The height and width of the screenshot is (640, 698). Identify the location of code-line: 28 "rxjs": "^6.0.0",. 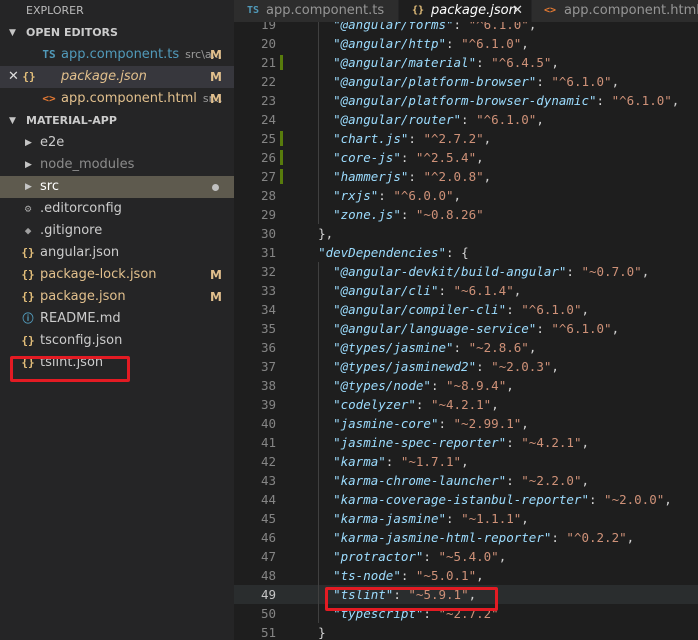
(466, 195).